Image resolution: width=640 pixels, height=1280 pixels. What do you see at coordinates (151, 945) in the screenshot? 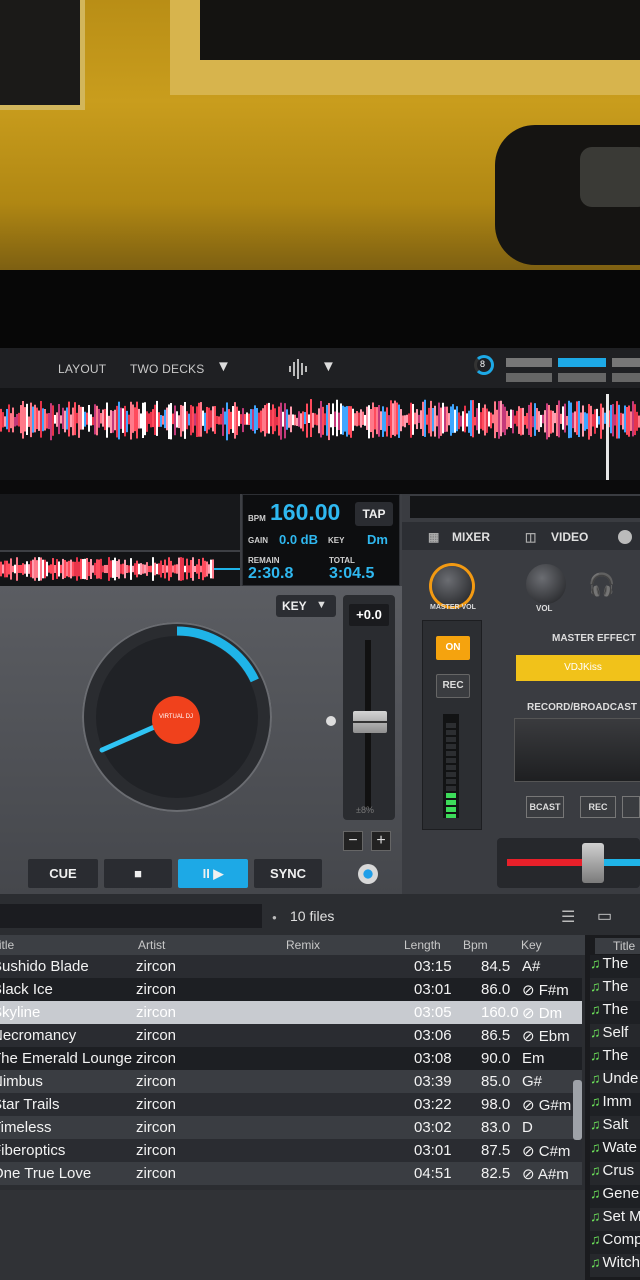
I see `column-artist: Artist` at bounding box center [151, 945].